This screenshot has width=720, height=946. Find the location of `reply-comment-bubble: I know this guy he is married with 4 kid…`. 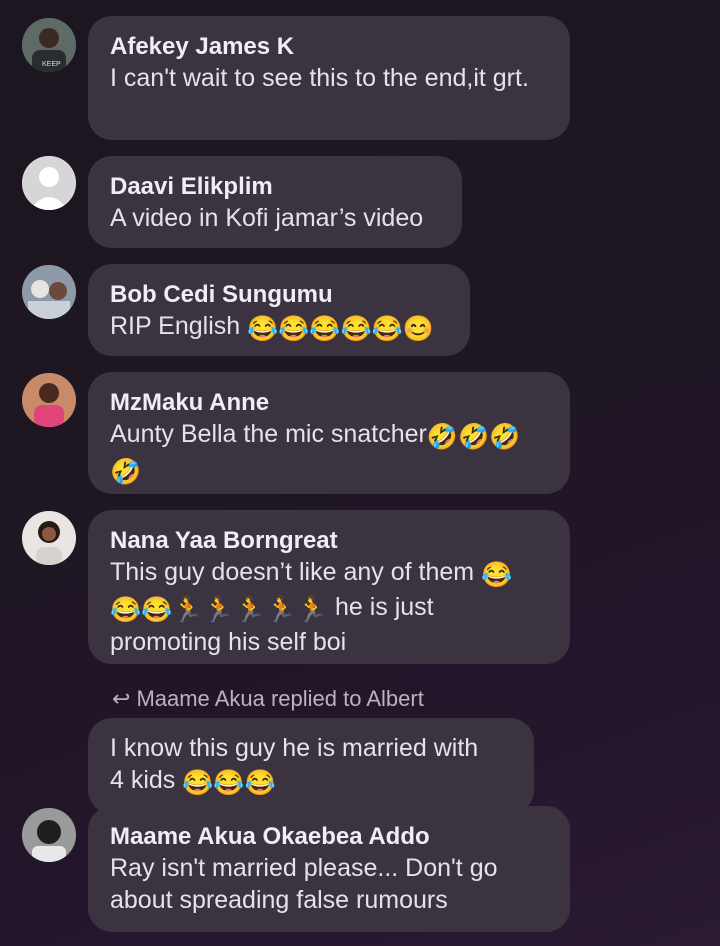

reply-comment-bubble: I know this guy he is married with 4 kid… is located at coordinates (311, 766).